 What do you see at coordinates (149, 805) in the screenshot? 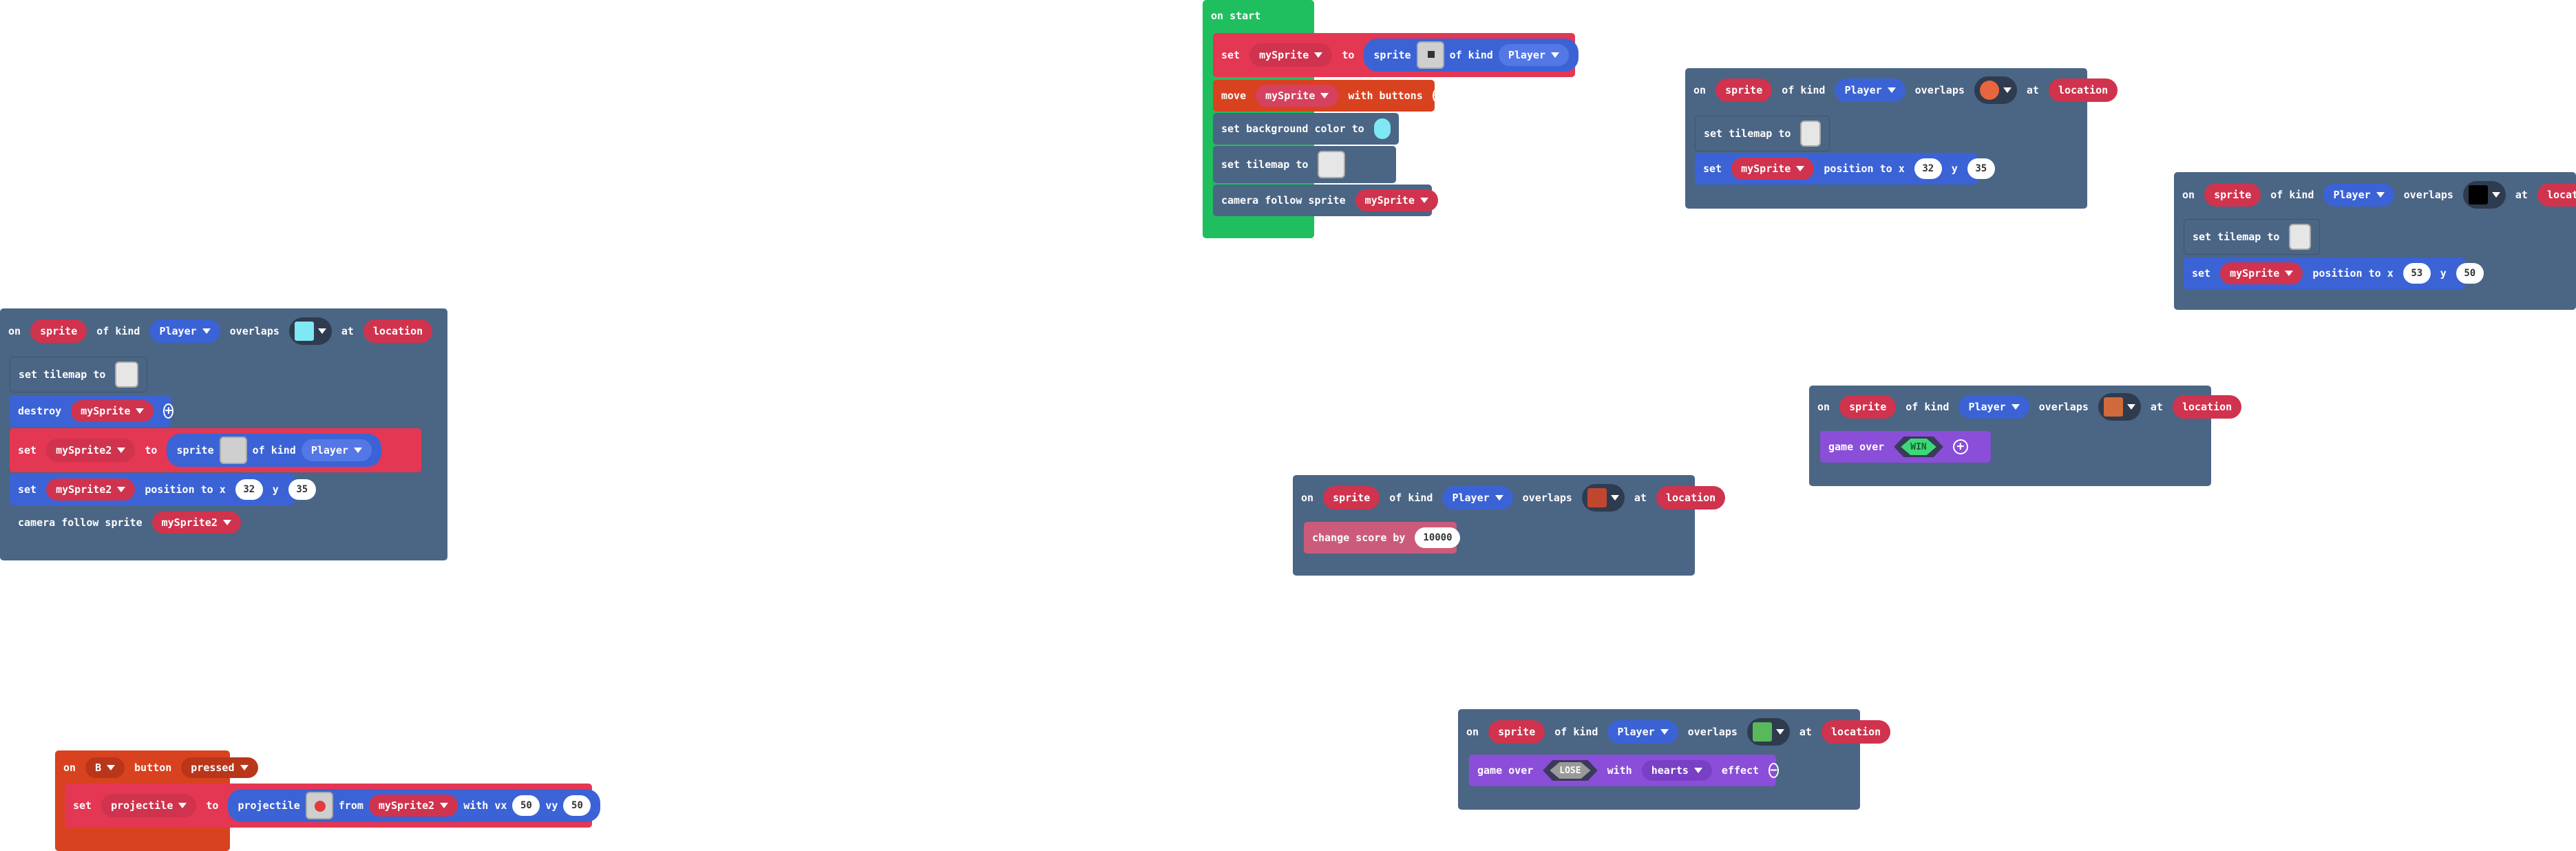
I see `var-dropdown: projectile` at bounding box center [149, 805].